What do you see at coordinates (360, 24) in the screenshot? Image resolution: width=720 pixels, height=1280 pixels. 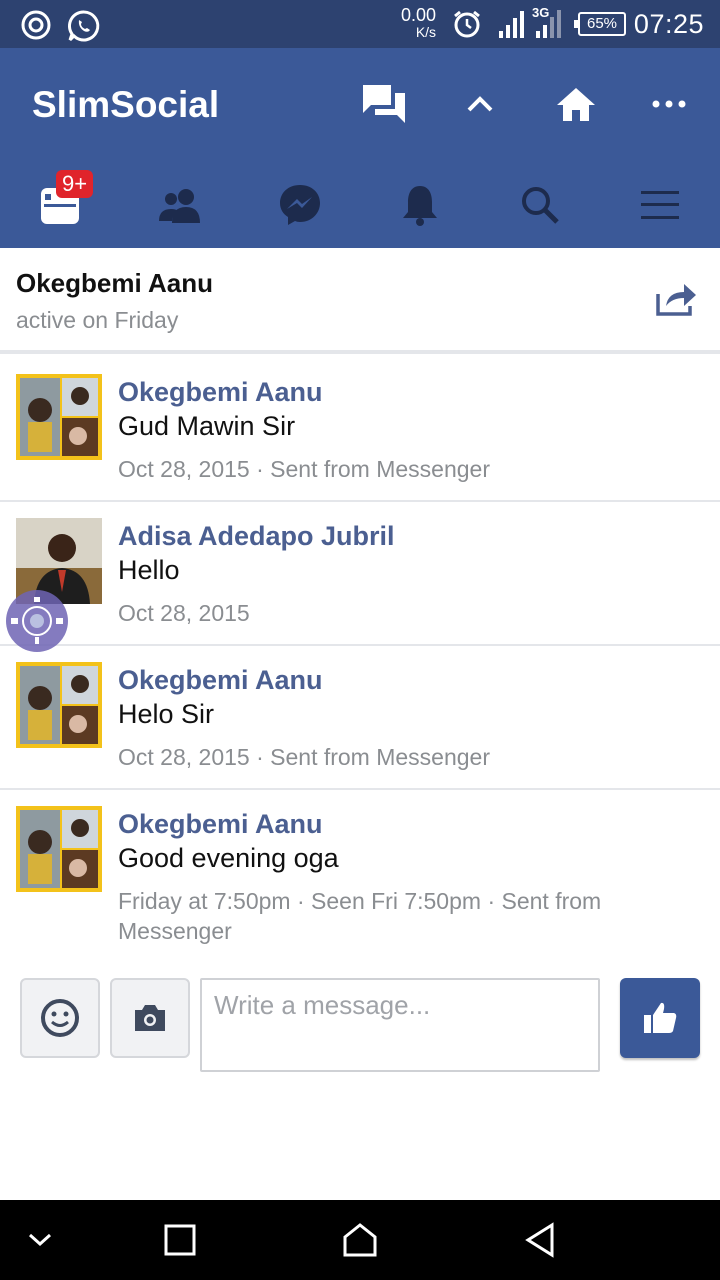 I see `status-bar: 0.00 K/s 3G 65% 07:25` at bounding box center [360, 24].